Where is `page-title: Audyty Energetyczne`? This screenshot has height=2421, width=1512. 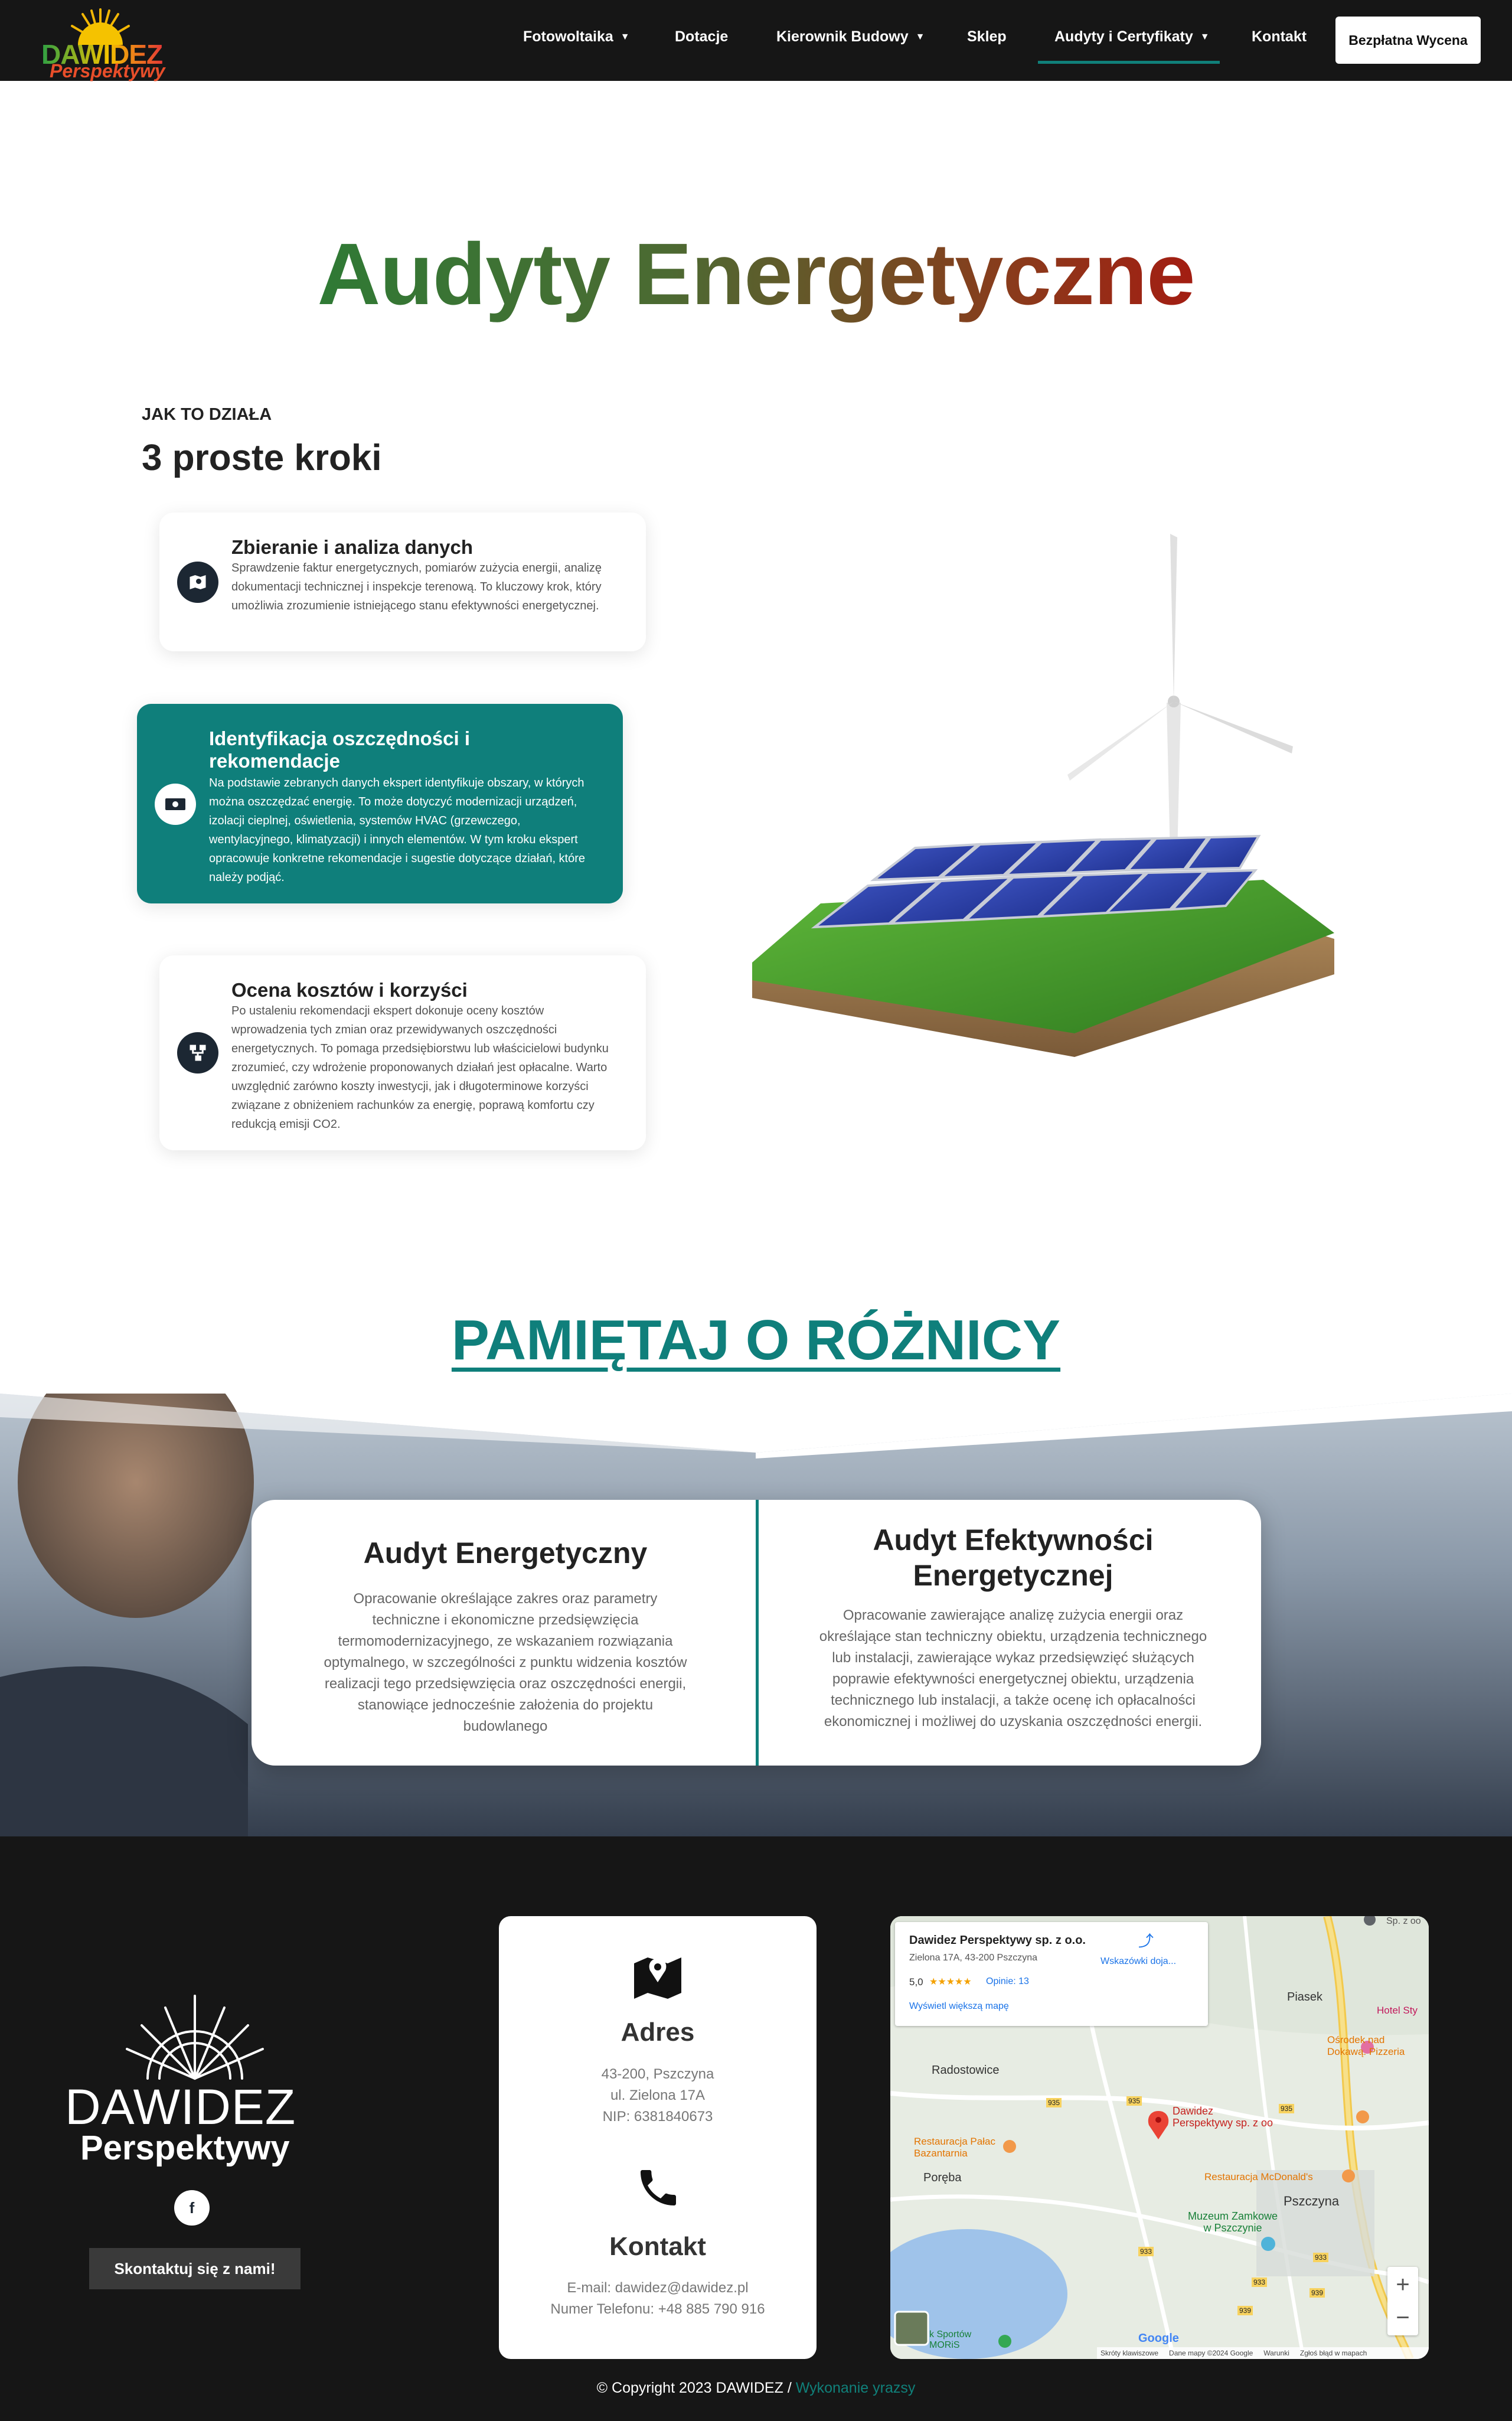
page-title: Audyty Energetyczne is located at coordinates (756, 274).